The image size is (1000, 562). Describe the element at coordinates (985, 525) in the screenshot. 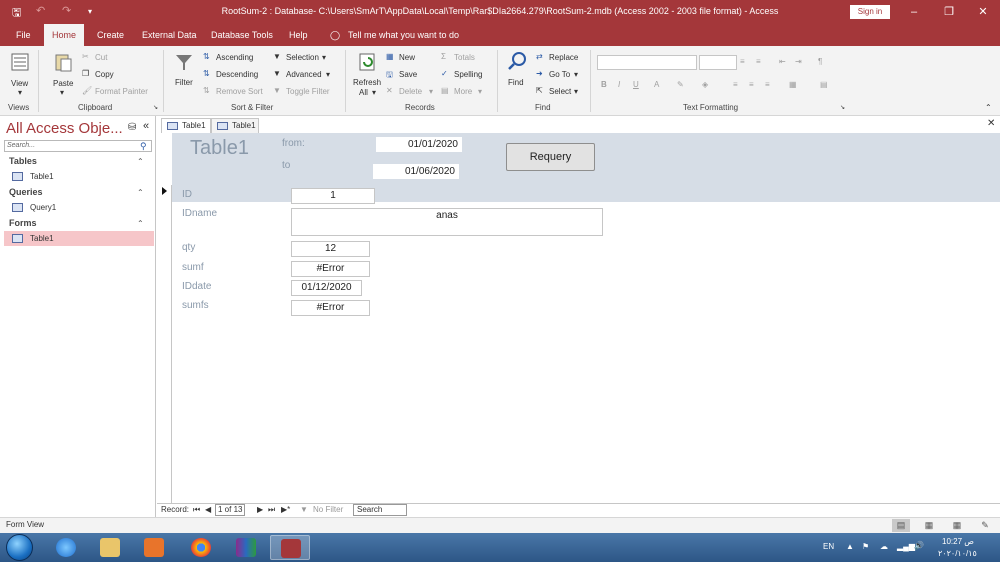

I see `design-view-icon: ✎` at that location.